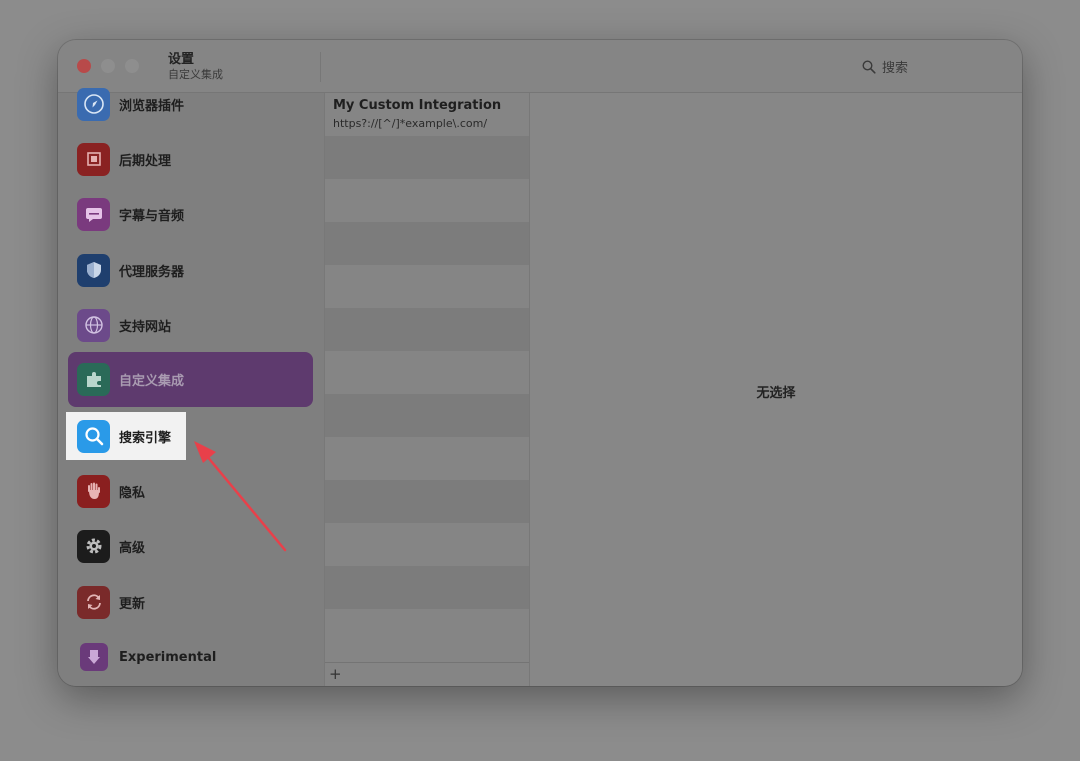 The height and width of the screenshot is (761, 1080). Describe the element at coordinates (93, 104) in the screenshot. I see `compass-icon` at that location.